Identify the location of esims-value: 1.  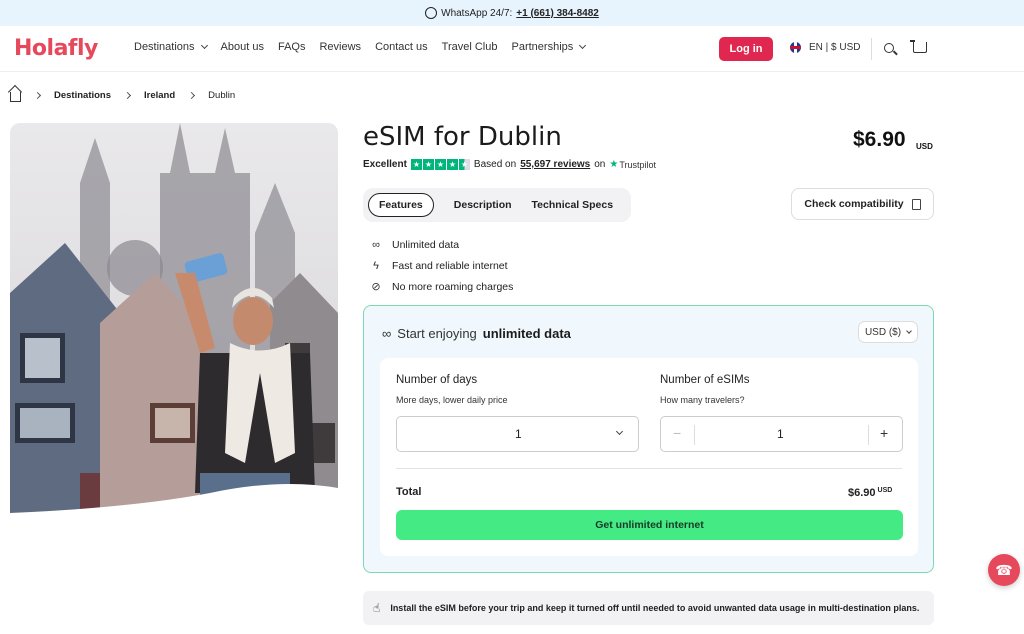
(780, 434).